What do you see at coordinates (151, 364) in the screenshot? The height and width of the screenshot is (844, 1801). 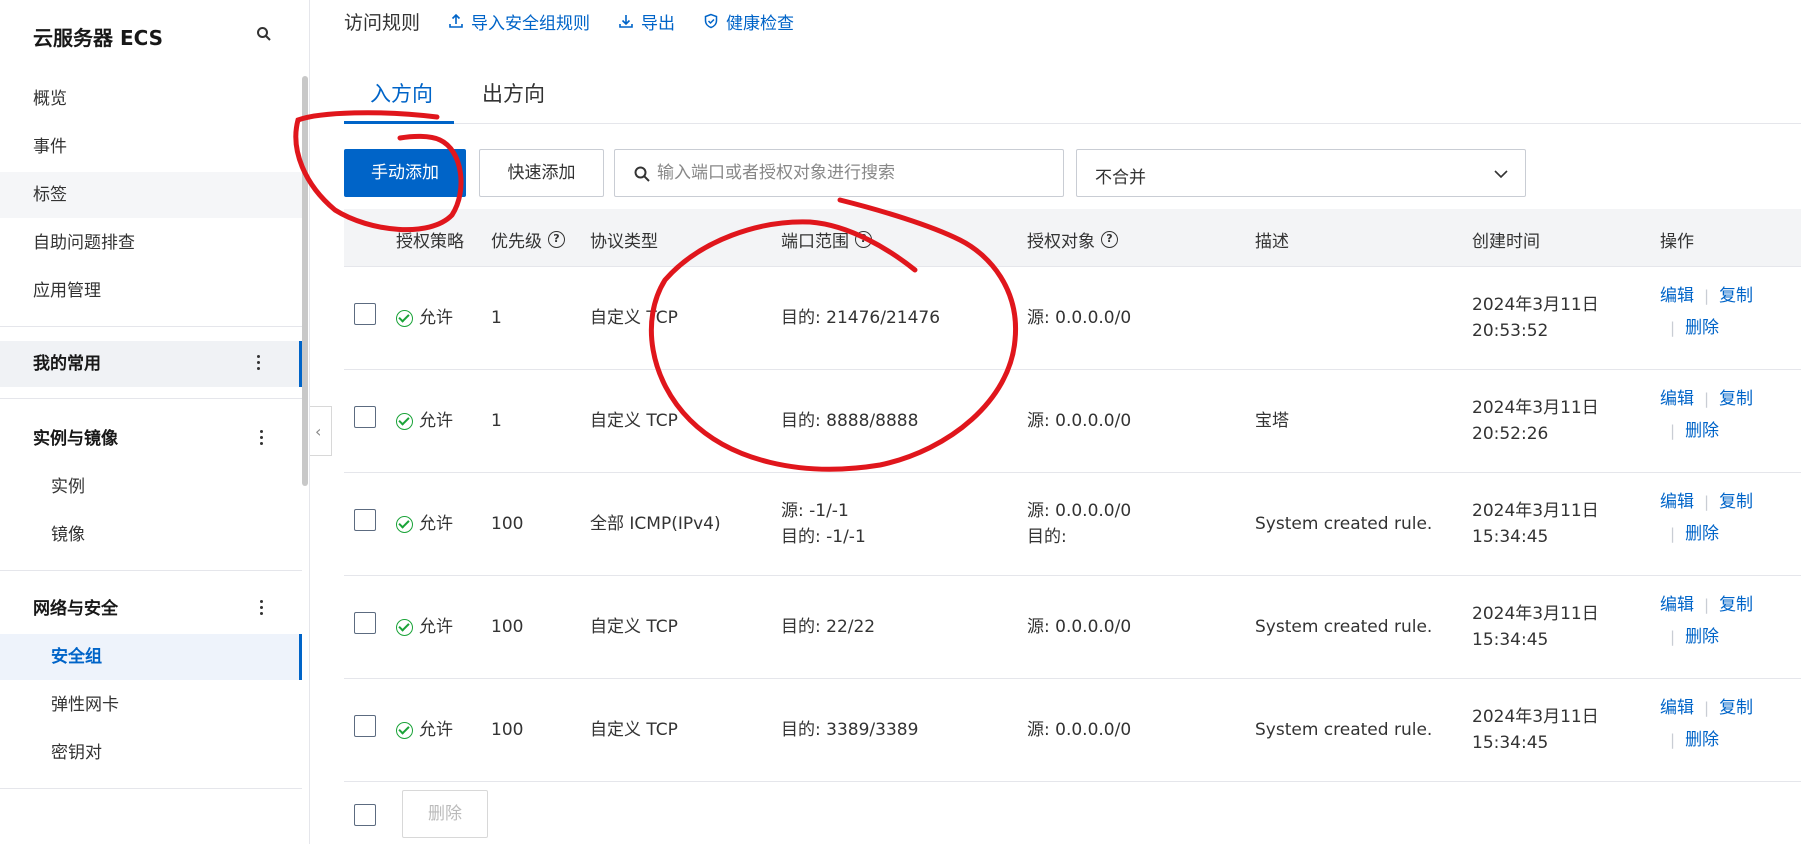 I see `sidebar-group-favorites: 我的常用` at bounding box center [151, 364].